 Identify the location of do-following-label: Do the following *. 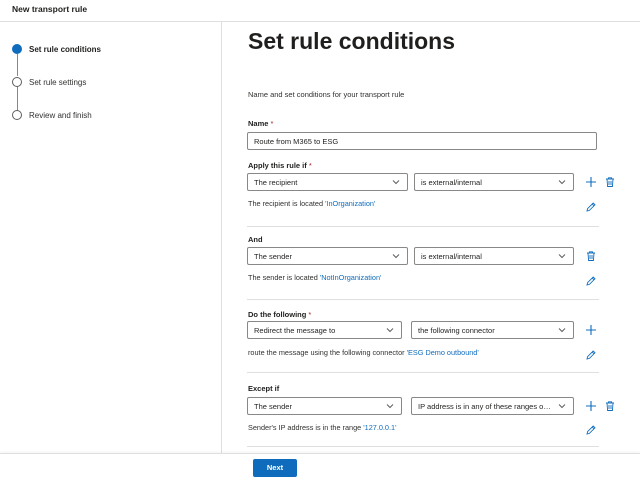
(279, 314).